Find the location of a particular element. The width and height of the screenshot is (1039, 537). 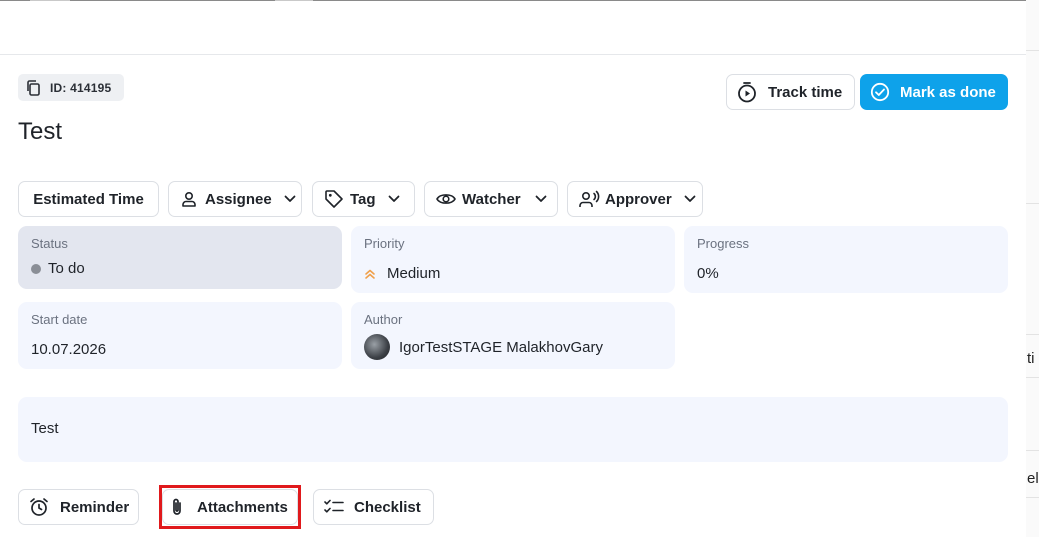

task-id-chip: ID: 414195 is located at coordinates (71, 87).